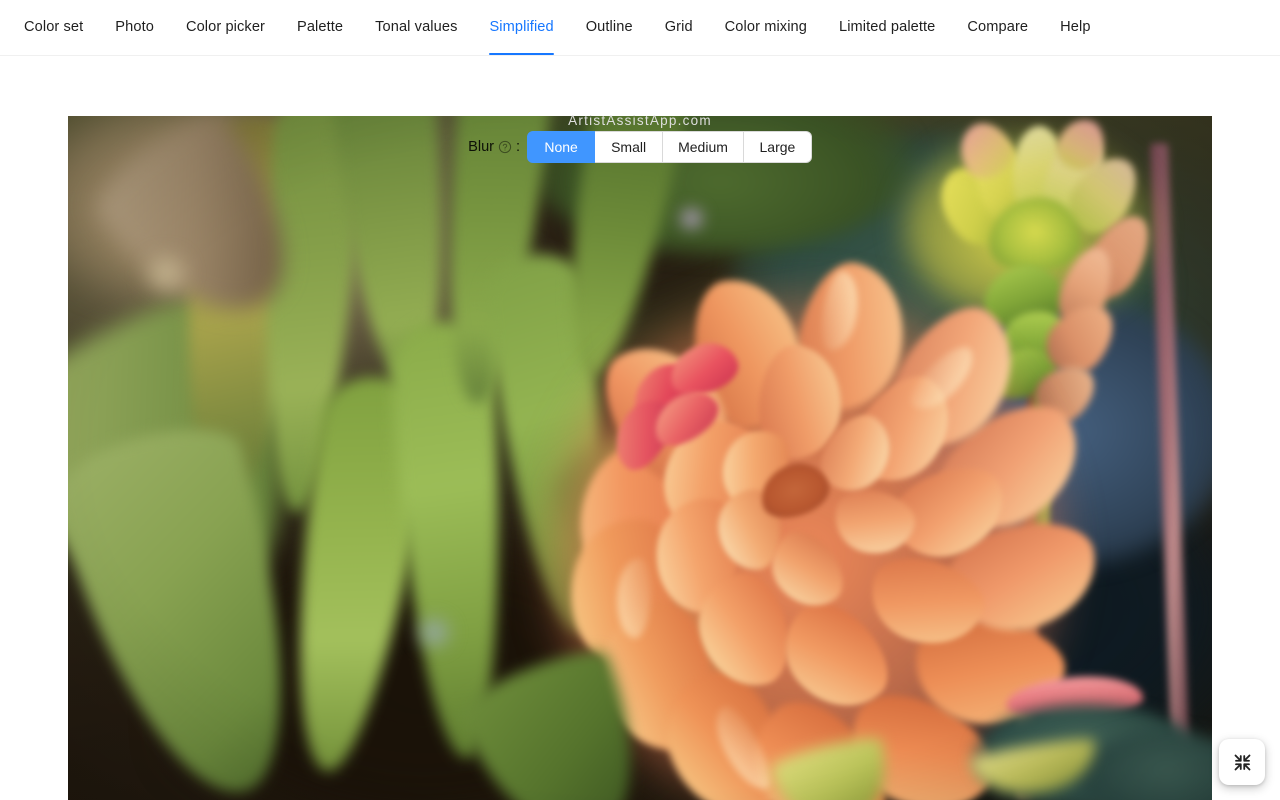 The height and width of the screenshot is (800, 1280). I want to click on tab-label: Limited palette, so click(887, 27).